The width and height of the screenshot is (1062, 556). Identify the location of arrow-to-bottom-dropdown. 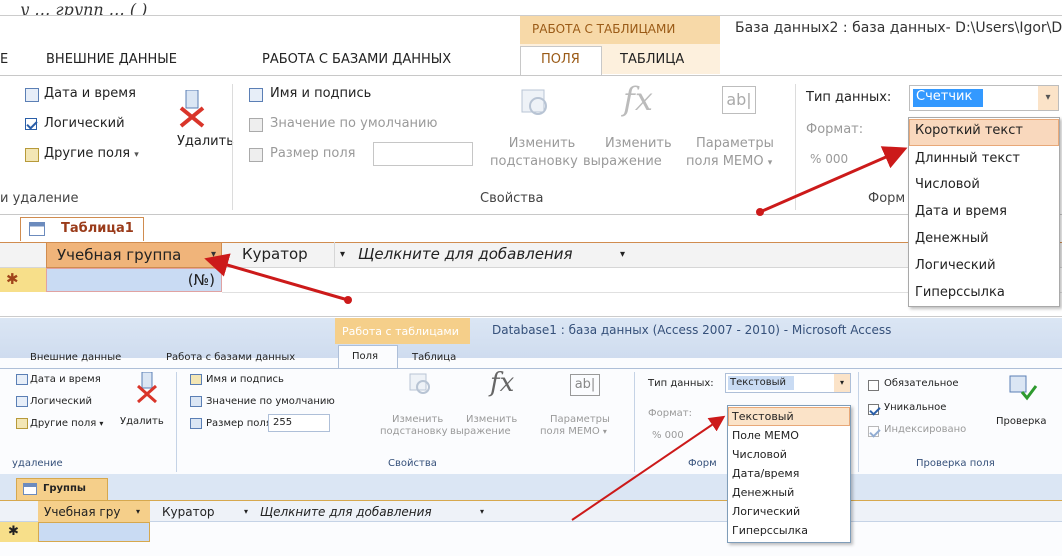
(648, 468).